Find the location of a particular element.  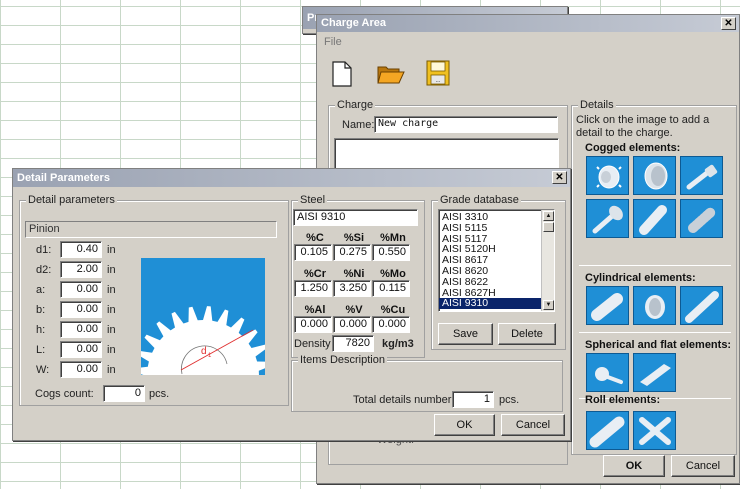

tile-flat-plate is located at coordinates (654, 372).